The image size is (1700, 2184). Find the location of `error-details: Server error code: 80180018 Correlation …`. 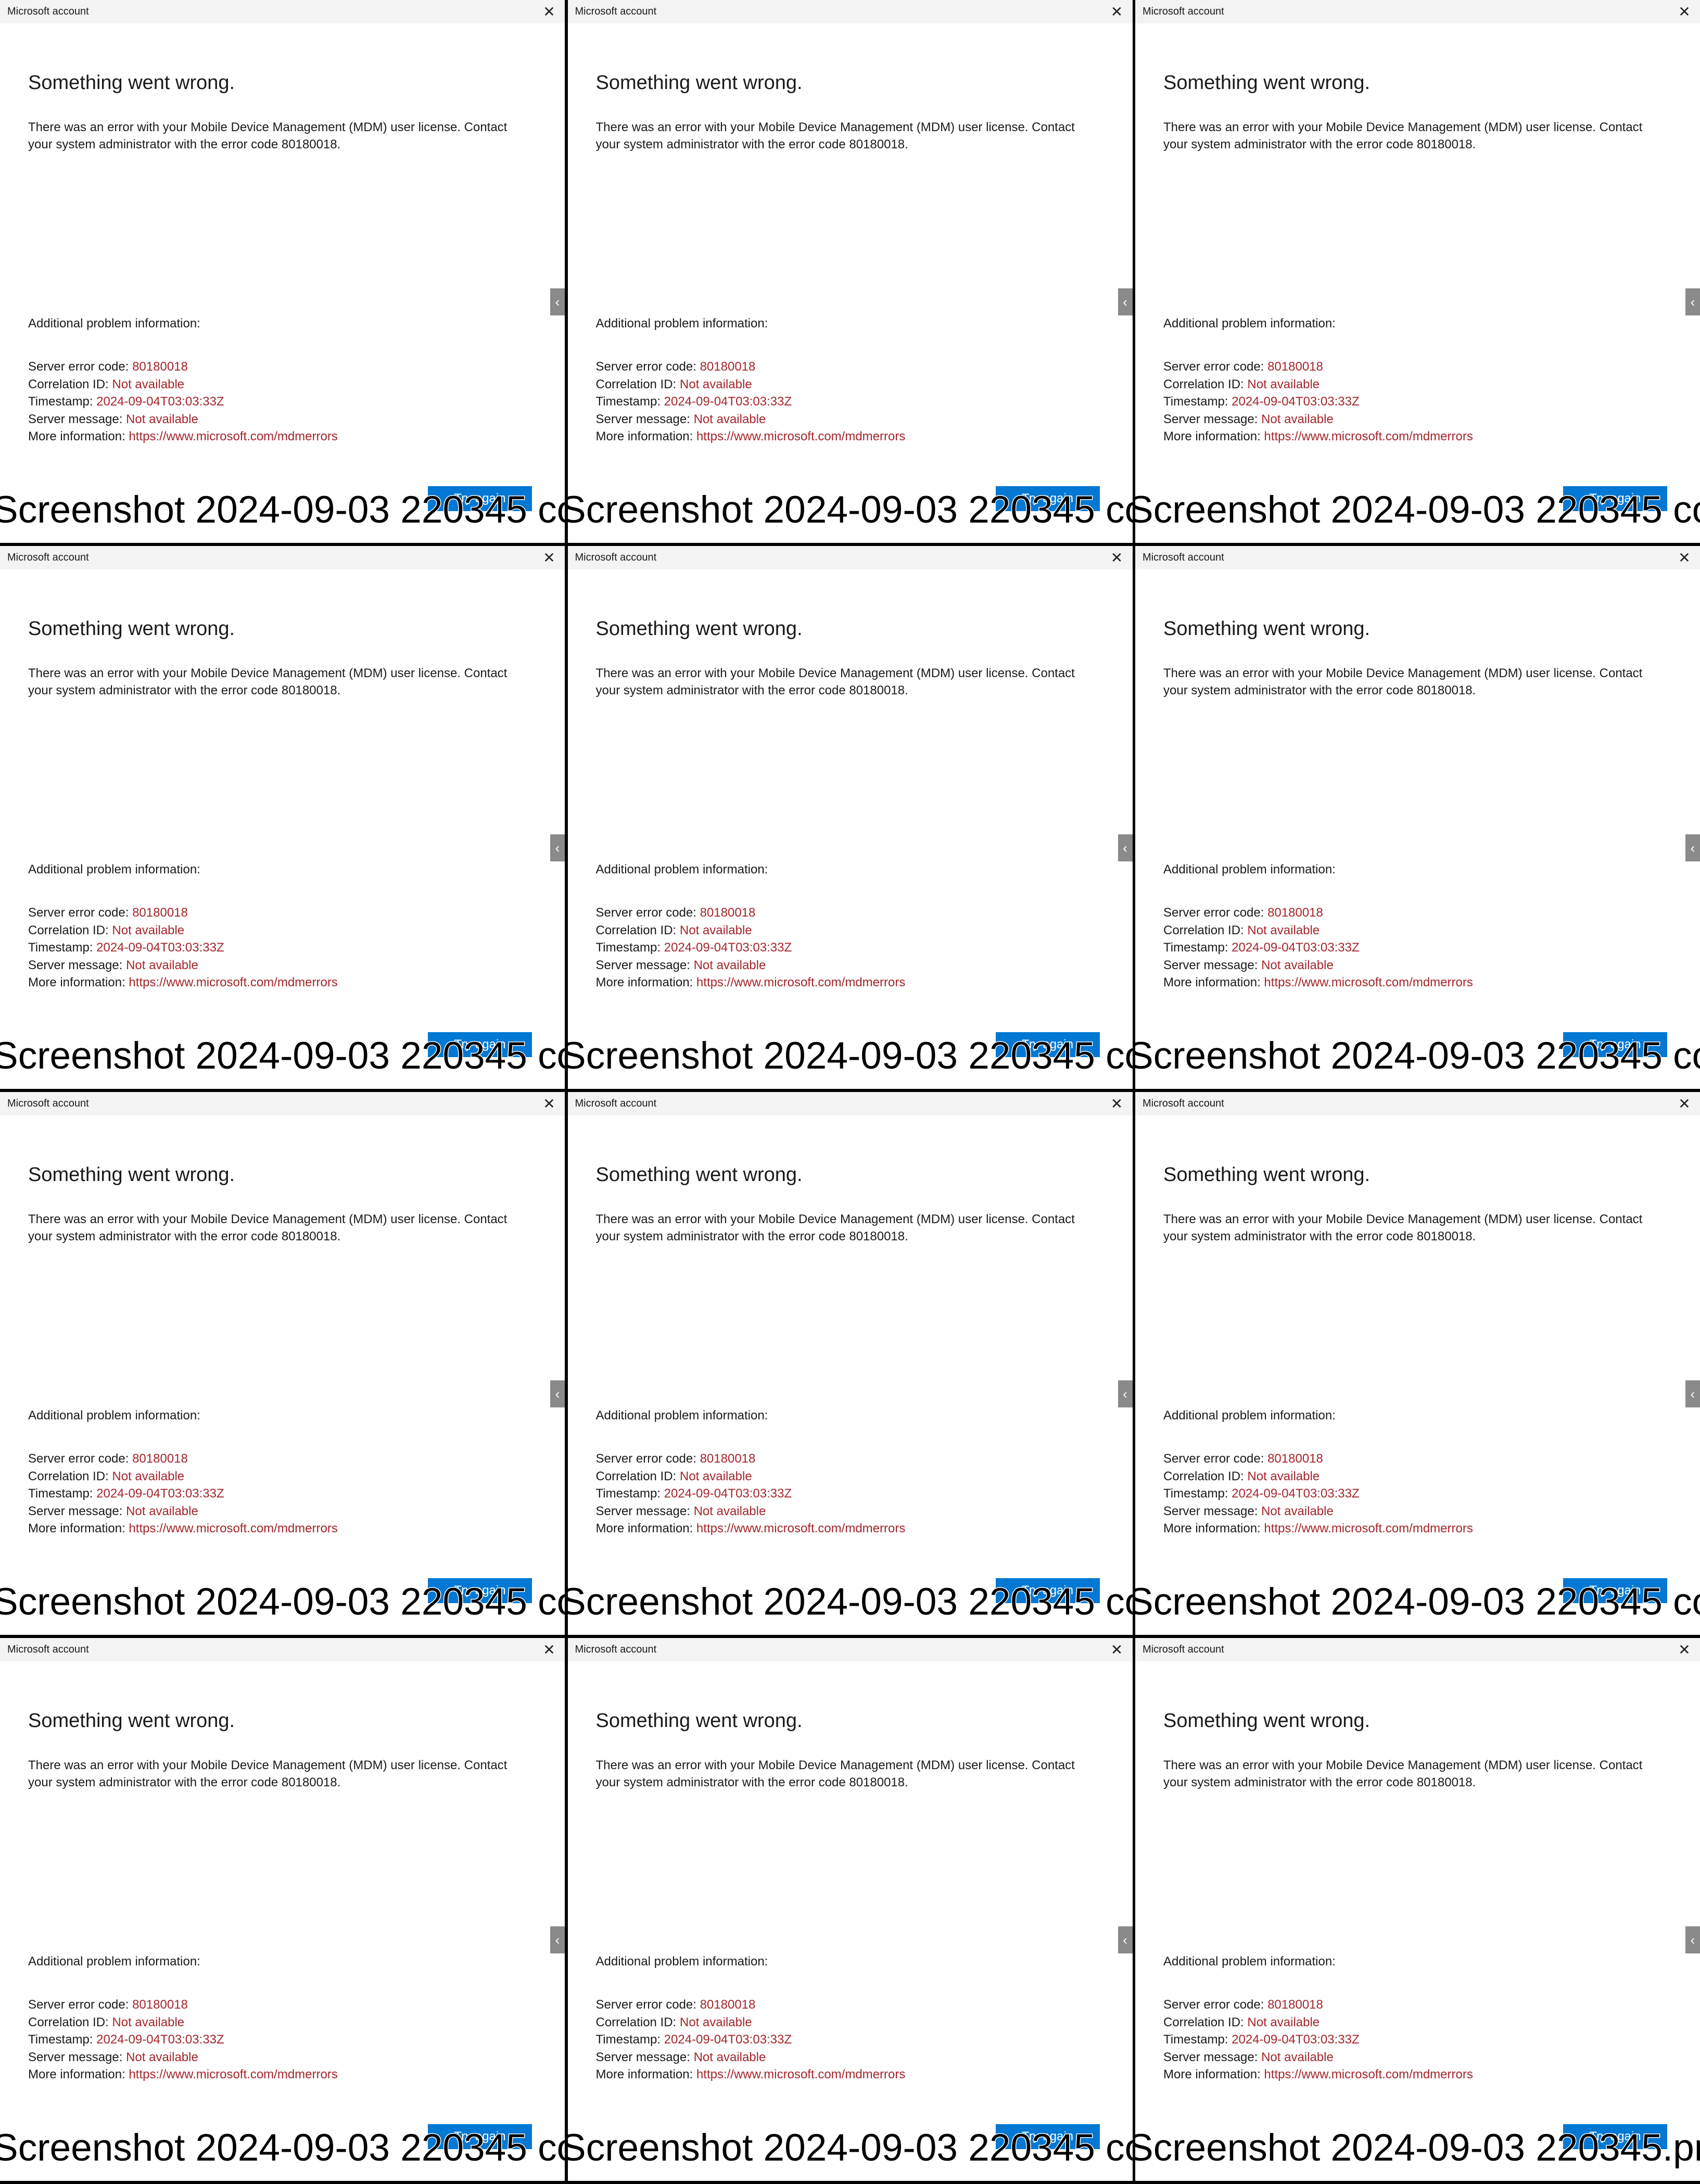

error-details: Server error code: 80180018 Correlation … is located at coordinates (183, 402).